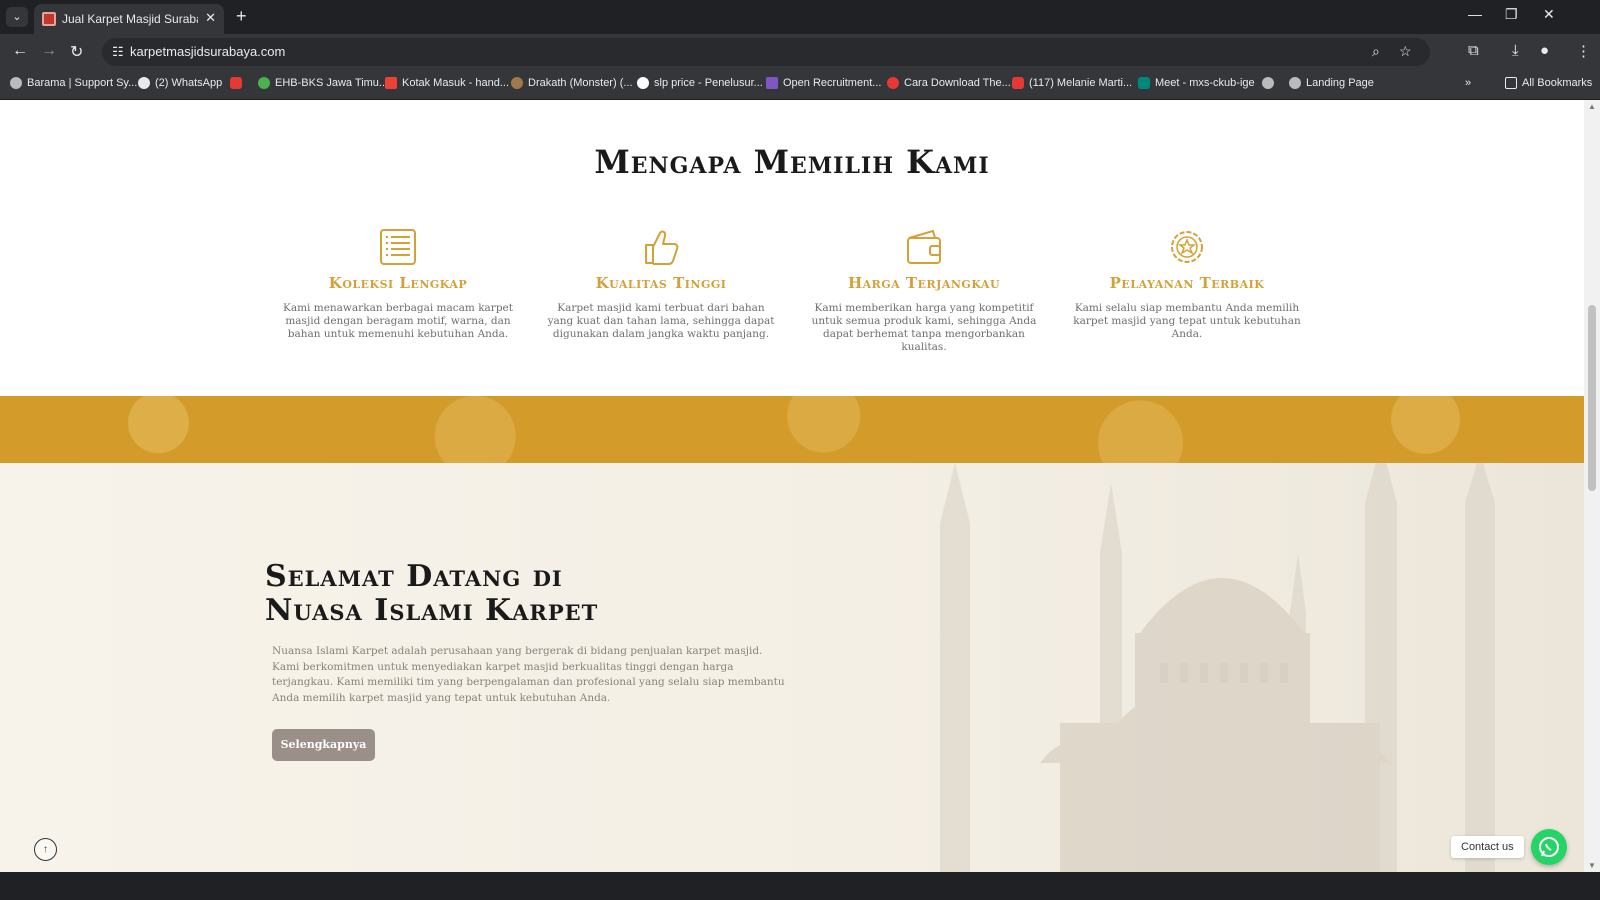 The height and width of the screenshot is (900, 1600). What do you see at coordinates (180, 83) in the screenshot?
I see `bookmark-item: (2) WhatsApp` at bounding box center [180, 83].